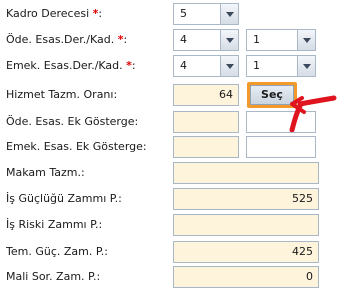 The image size is (337, 295). What do you see at coordinates (72, 121) in the screenshot?
I see `ode-ek-gosterge-label: Öde. Esas. Ek Gösterge:` at bounding box center [72, 121].